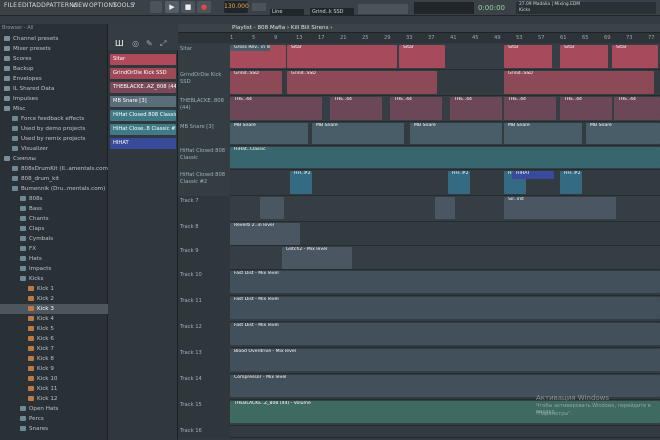  Describe the element at coordinates (54, 279) in the screenshot. I see `browser-item: Kicks` at that location.